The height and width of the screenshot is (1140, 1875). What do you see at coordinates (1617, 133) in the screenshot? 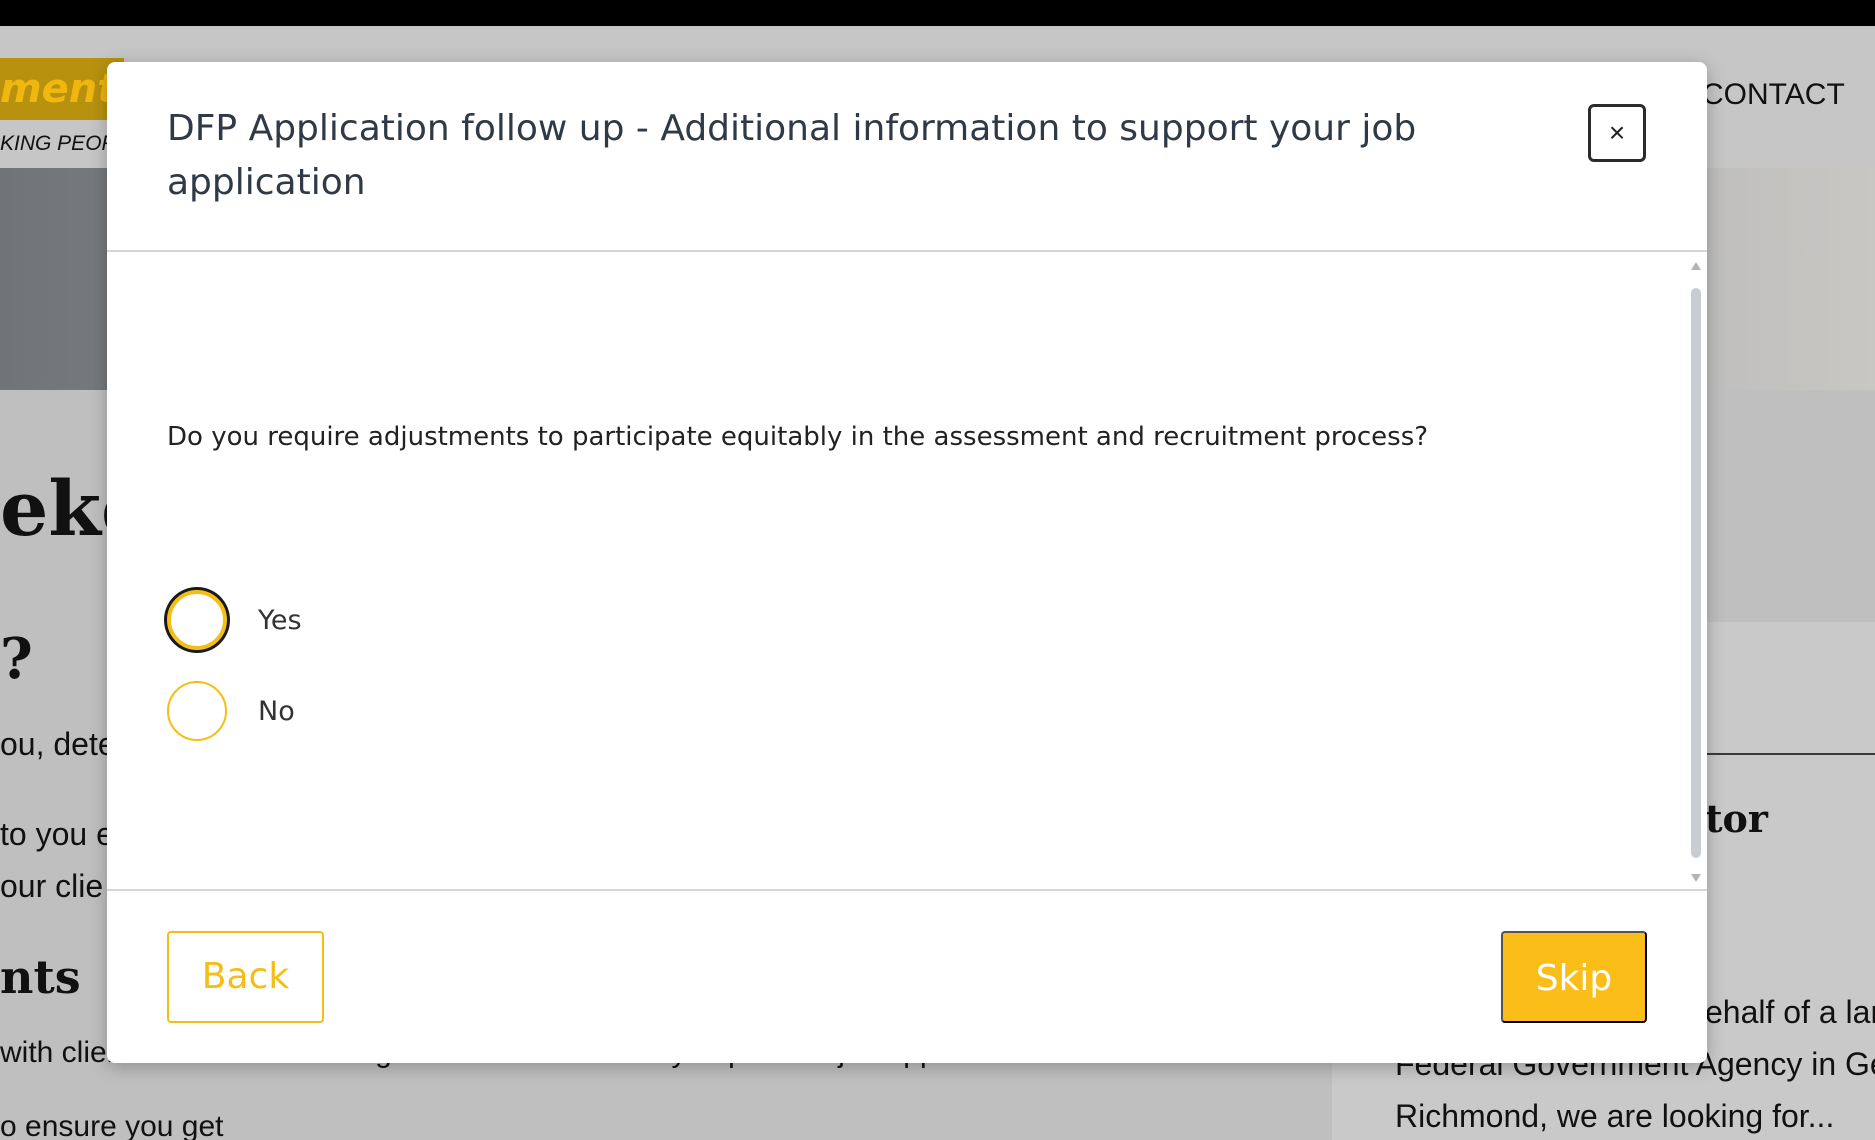
I see `close-button: ×` at bounding box center [1617, 133].